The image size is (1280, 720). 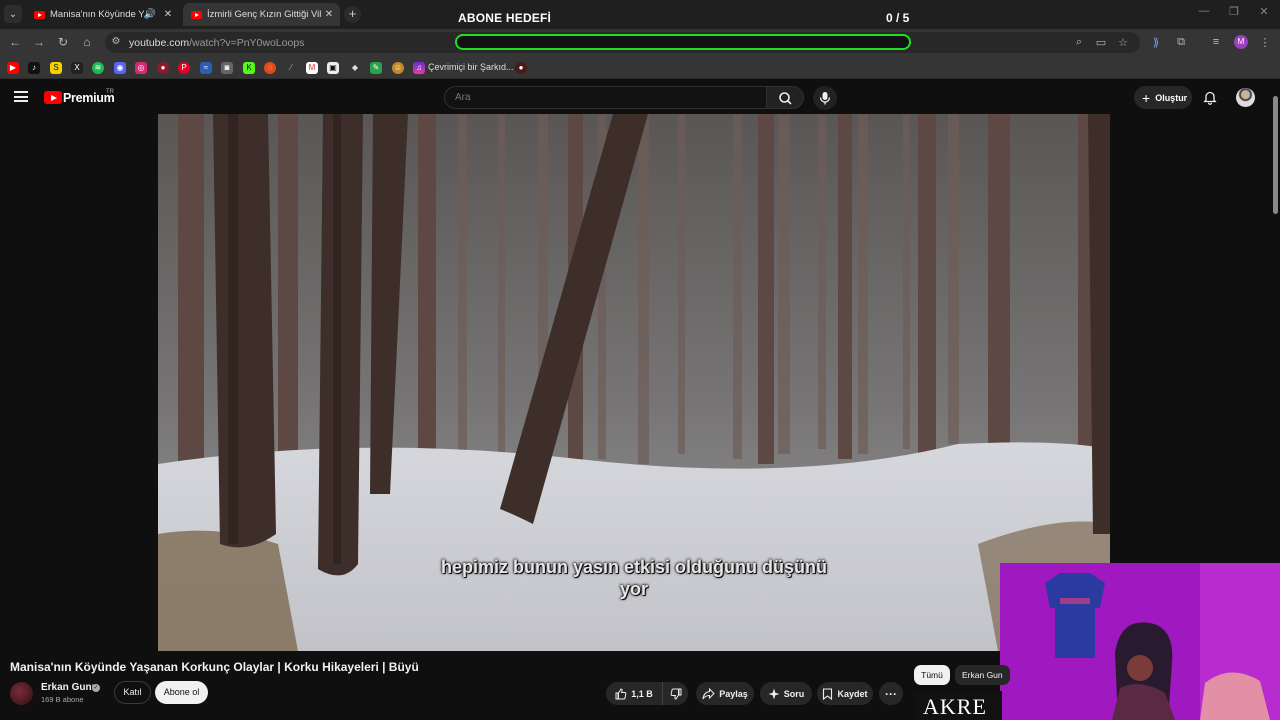 I want to click on create-button: + Oluştur, so click(x=1163, y=97).